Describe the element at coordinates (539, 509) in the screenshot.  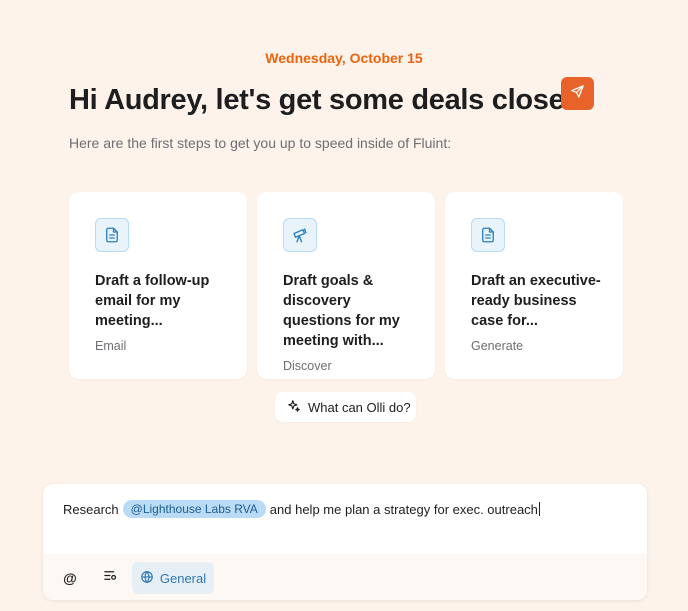
I see `text-caret` at that location.